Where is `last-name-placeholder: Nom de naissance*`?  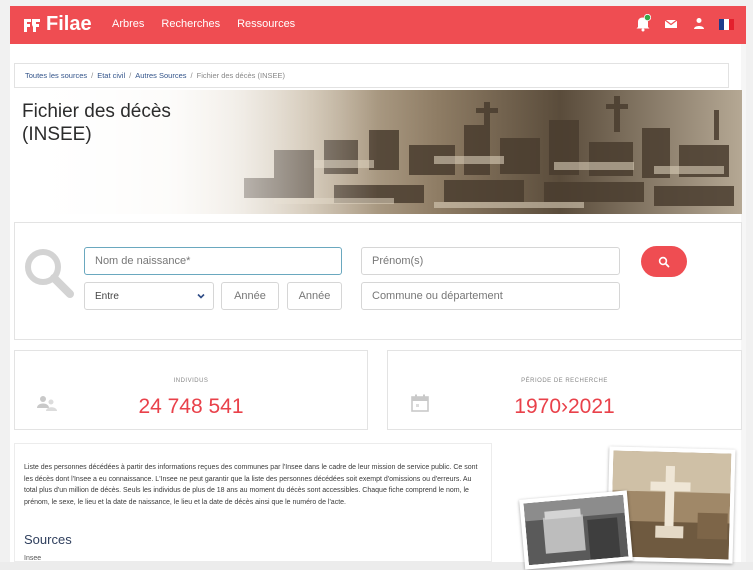 last-name-placeholder: Nom de naissance* is located at coordinates (143, 261).